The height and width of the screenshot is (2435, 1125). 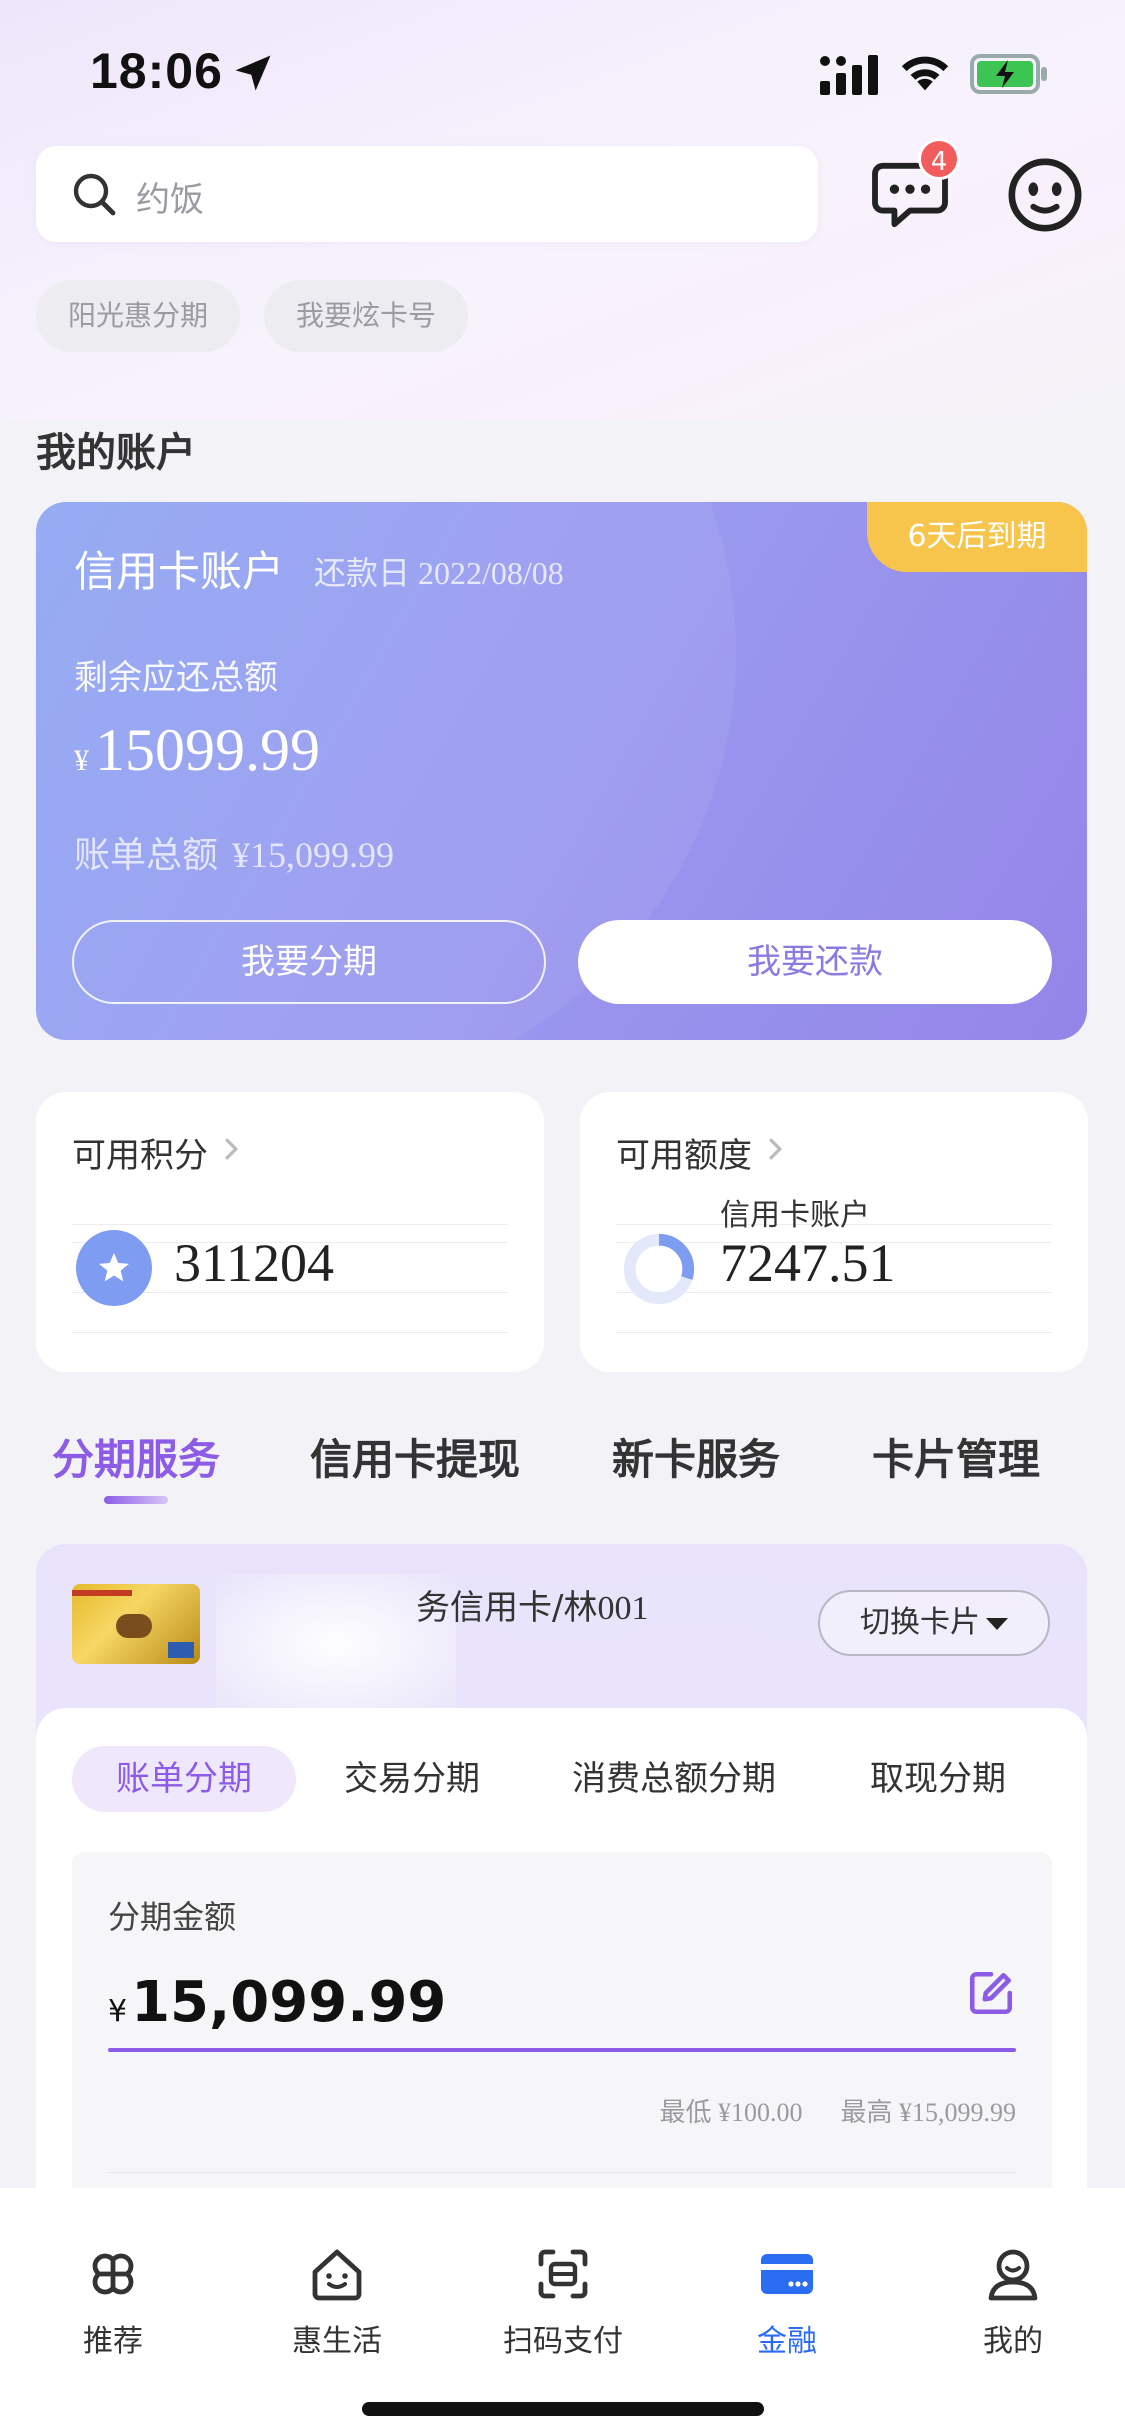 I want to click on star-icon, so click(x=114, y=1268).